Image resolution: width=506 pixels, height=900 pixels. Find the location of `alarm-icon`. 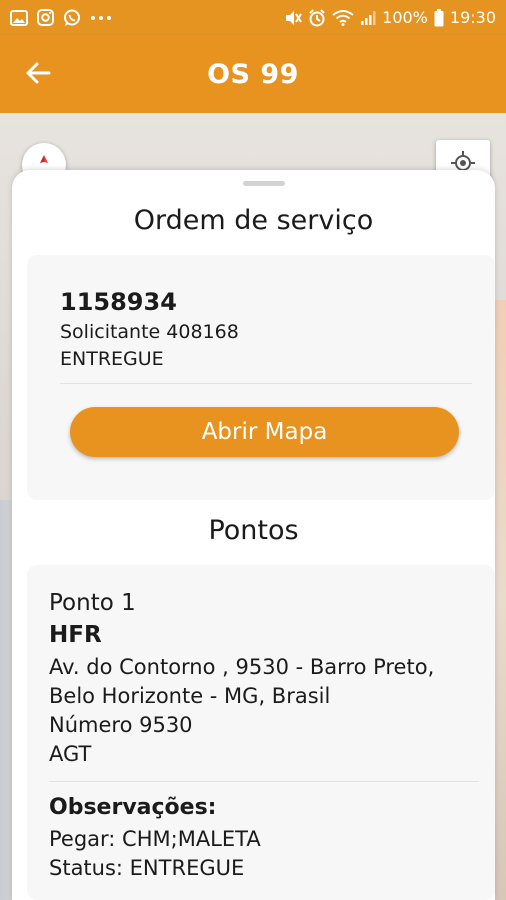

alarm-icon is located at coordinates (317, 17).